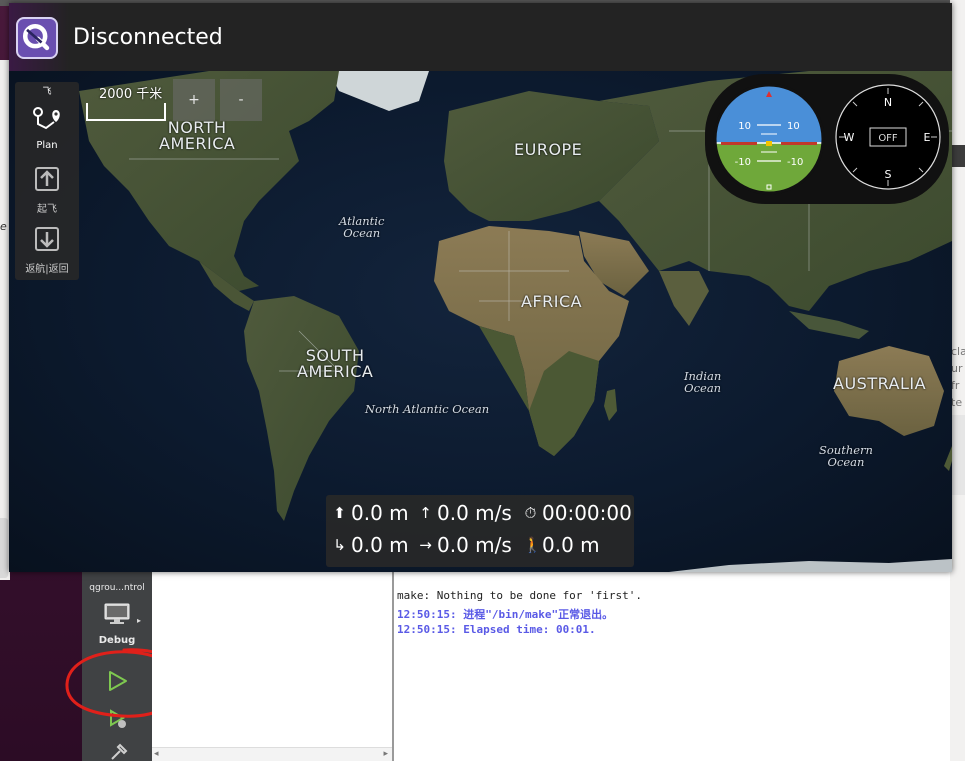 The image size is (965, 761). What do you see at coordinates (505, 614) in the screenshot?
I see `output-line: 12:50:15: 进程"/bin/make"正常退出。` at bounding box center [505, 614].